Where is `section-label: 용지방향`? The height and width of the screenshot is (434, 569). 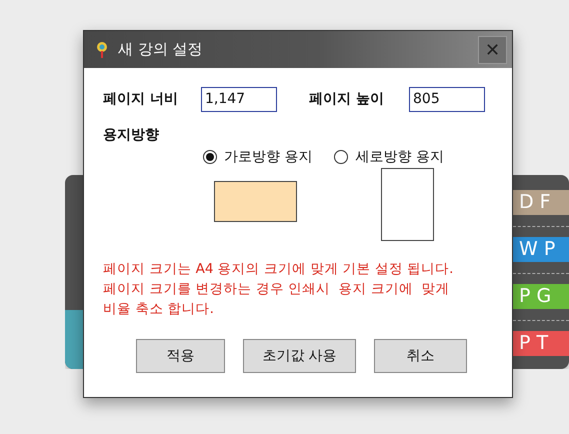
section-label: 용지방향 is located at coordinates (131, 135).